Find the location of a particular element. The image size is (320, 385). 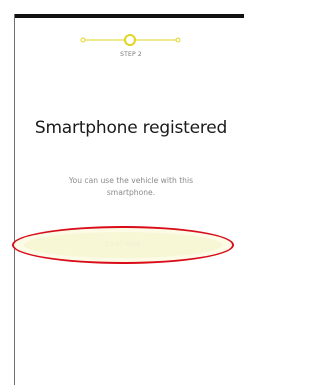

continue-button-label: CONTINUE is located at coordinates (123, 244).